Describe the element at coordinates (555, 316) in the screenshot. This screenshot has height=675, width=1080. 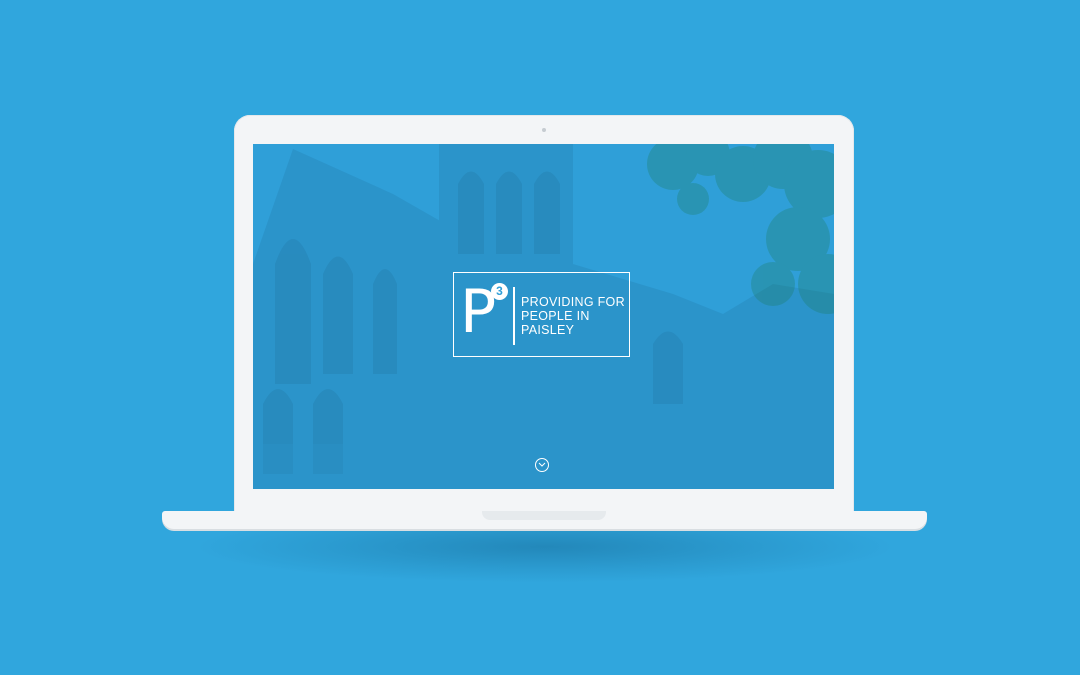
I see `logo-tagline-line-2: PEOPLE IN` at that location.